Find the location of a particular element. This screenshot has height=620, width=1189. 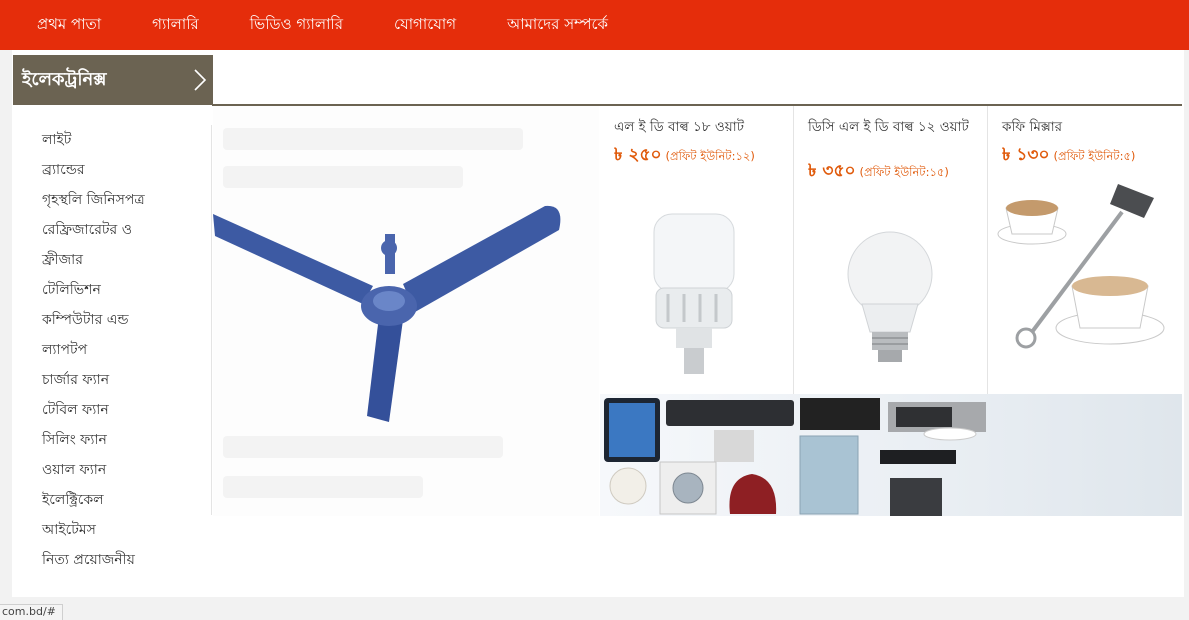

chevron-right-icon is located at coordinates (200, 80).